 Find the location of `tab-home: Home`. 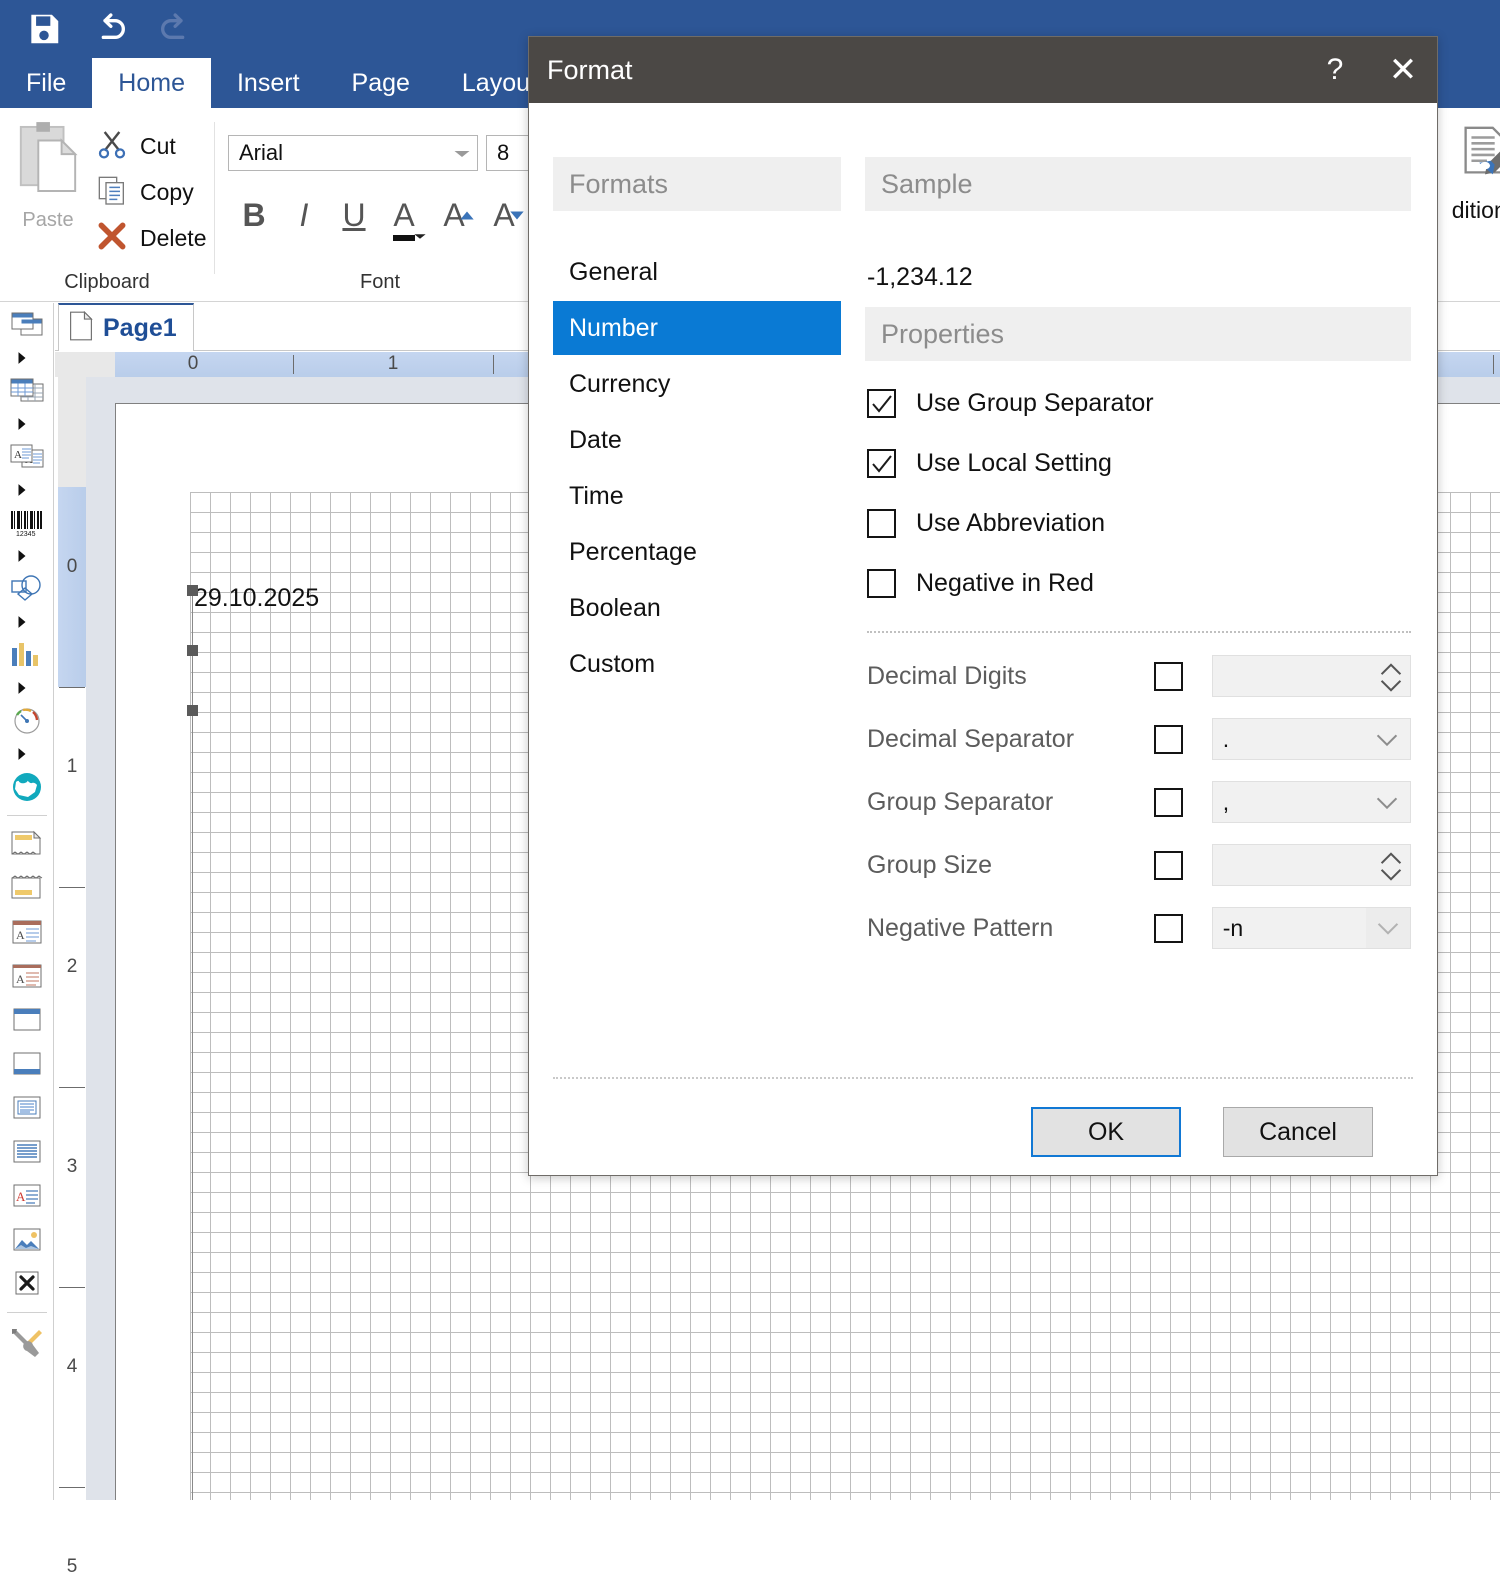

tab-home: Home is located at coordinates (151, 83).